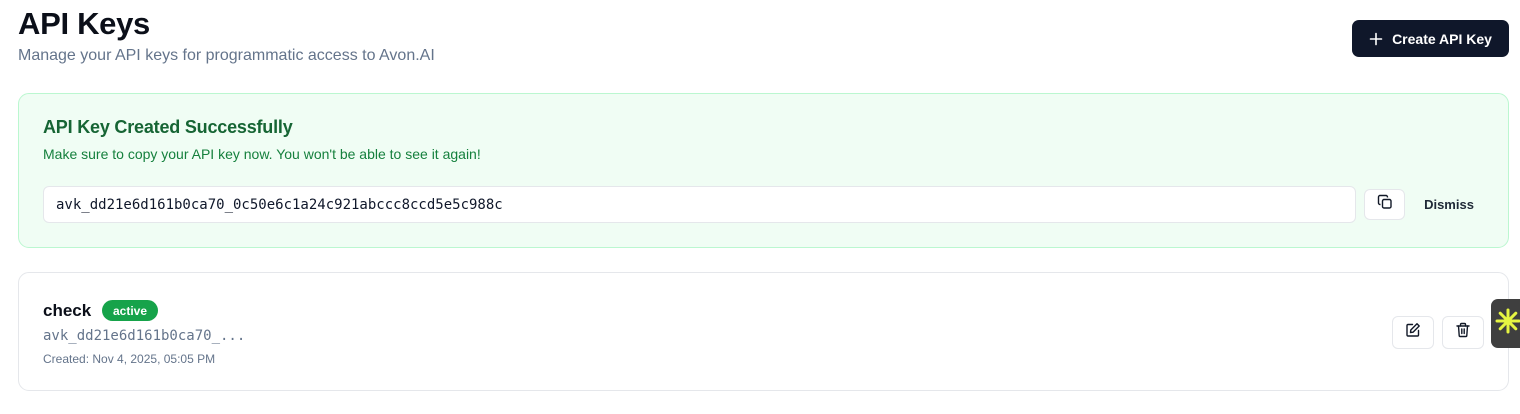 Image resolution: width=1520 pixels, height=414 pixels. What do you see at coordinates (1376, 39) in the screenshot?
I see `plus-icon` at bounding box center [1376, 39].